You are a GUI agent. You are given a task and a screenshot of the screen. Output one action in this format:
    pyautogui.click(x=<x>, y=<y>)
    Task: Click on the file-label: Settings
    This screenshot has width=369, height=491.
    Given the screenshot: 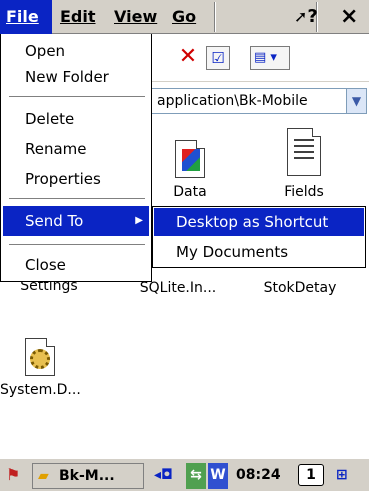 What is the action you would take?
    pyautogui.click(x=49, y=287)
    